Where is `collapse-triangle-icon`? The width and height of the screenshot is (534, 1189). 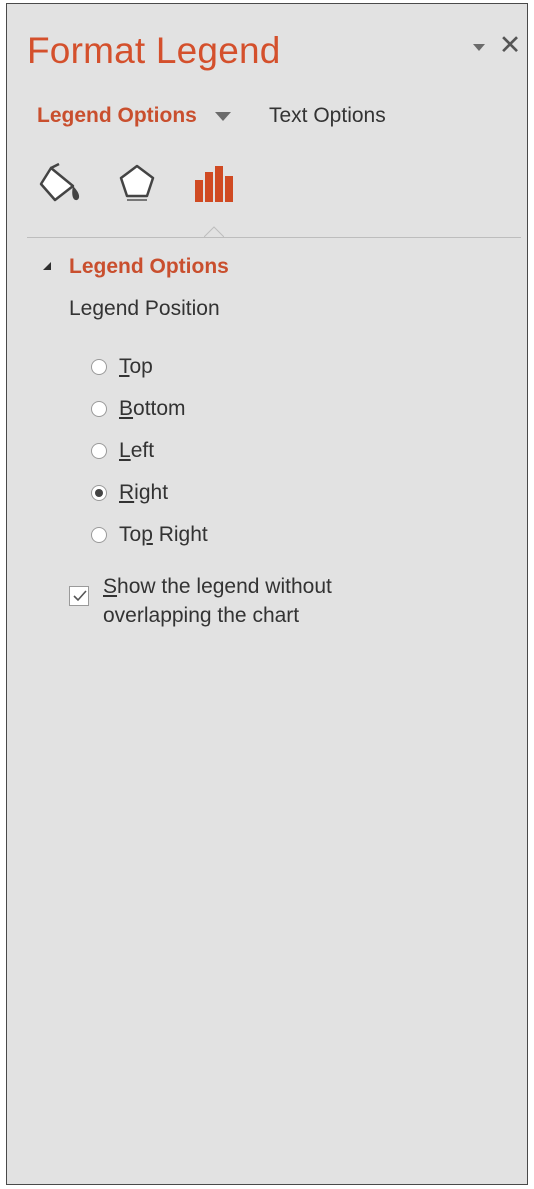
collapse-triangle-icon is located at coordinates (47, 266).